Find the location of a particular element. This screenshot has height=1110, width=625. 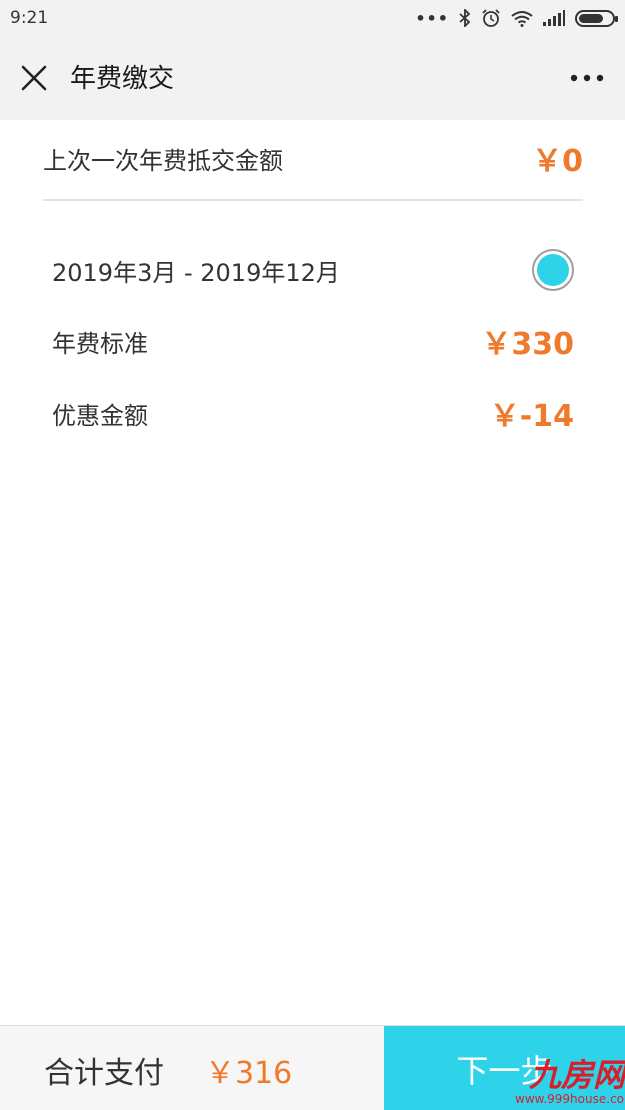

total-label: 合计支付 is located at coordinates (104, 1073).